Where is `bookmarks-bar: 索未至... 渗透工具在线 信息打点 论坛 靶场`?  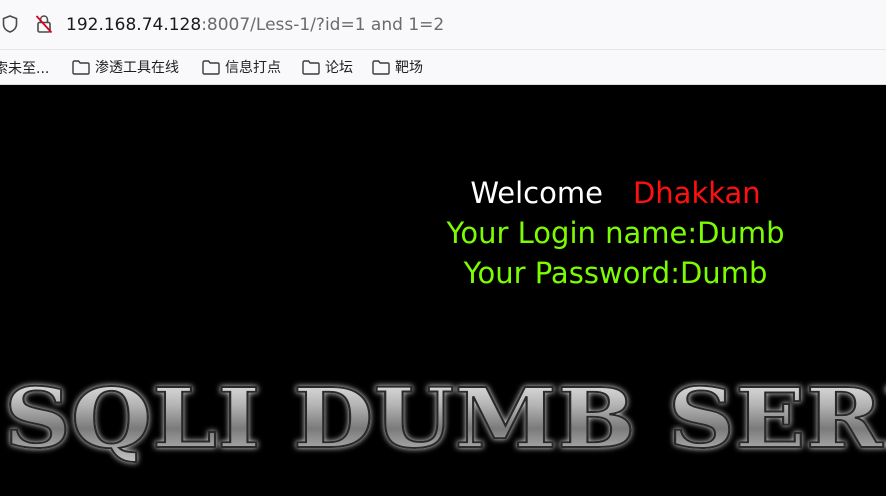 bookmarks-bar: 索未至... 渗透工具在线 信息打点 论坛 靶场 is located at coordinates (443, 67).